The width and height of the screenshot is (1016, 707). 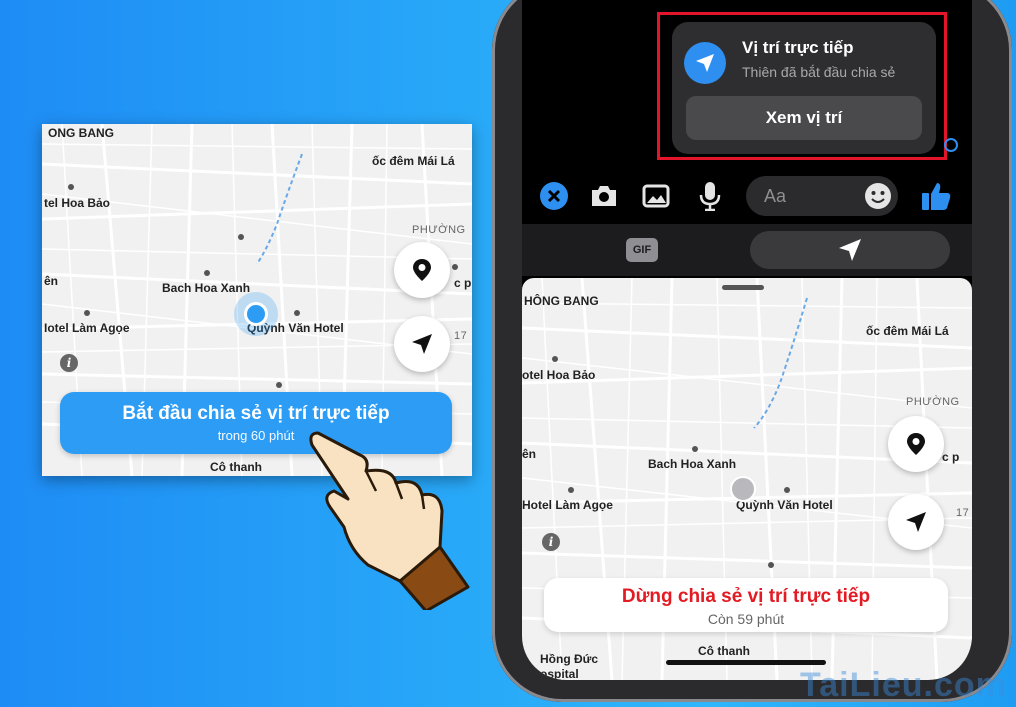 I want to click on tab-location, so click(x=850, y=250).